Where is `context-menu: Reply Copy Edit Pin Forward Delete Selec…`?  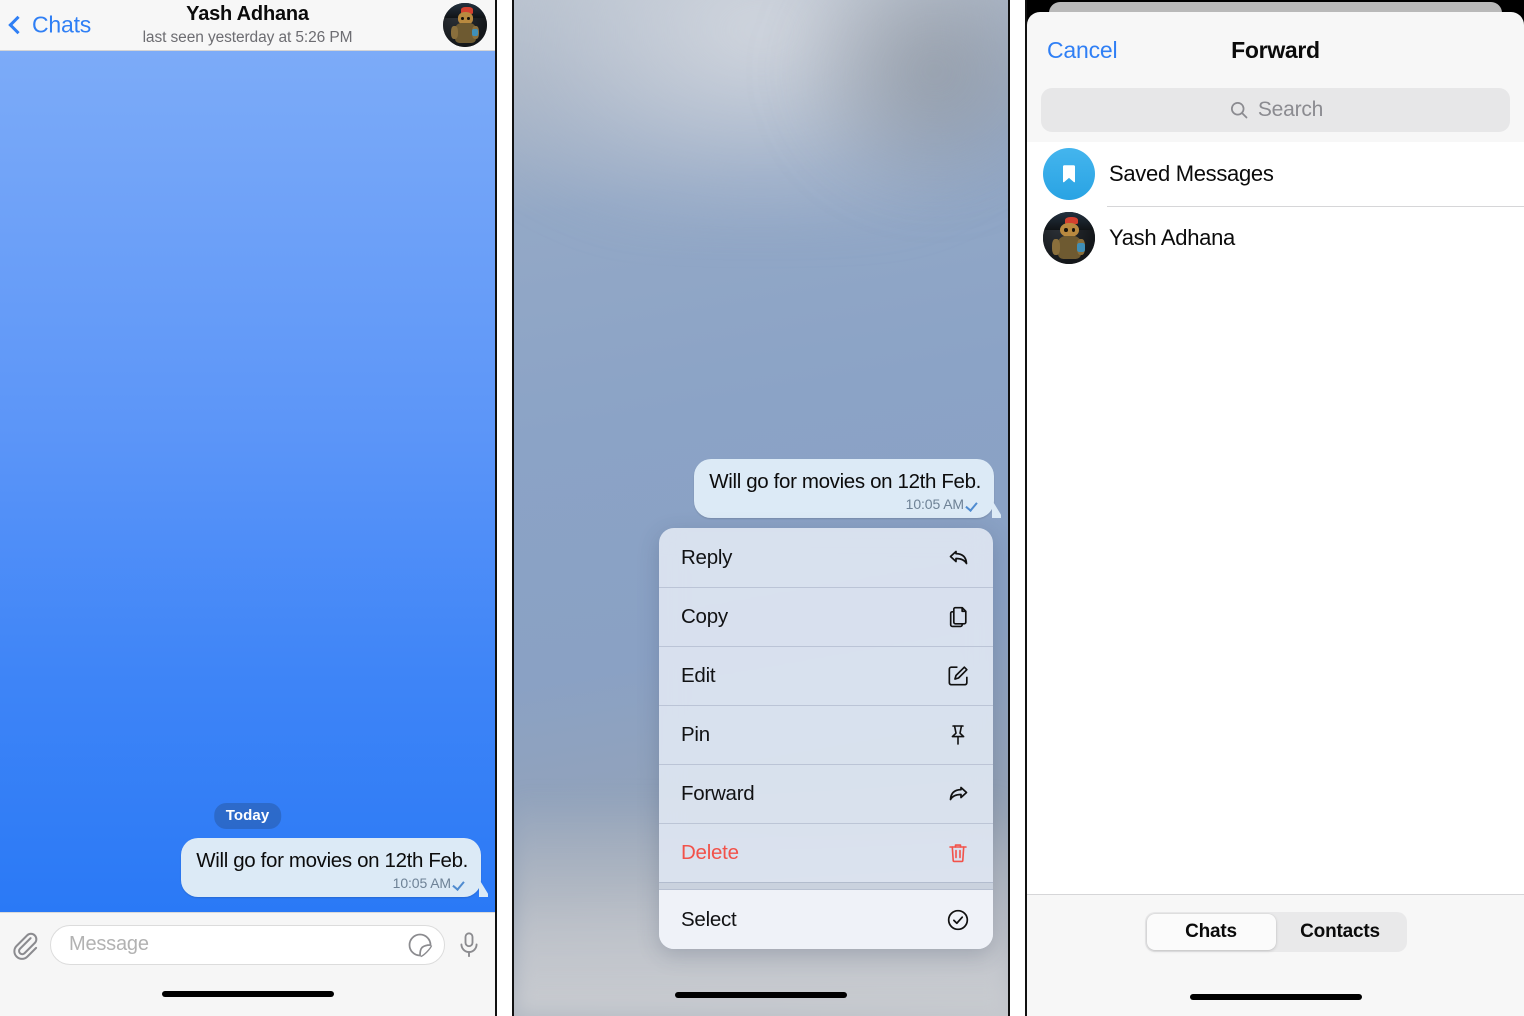
context-menu: Reply Copy Edit Pin Forward Delete Selec… is located at coordinates (826, 738).